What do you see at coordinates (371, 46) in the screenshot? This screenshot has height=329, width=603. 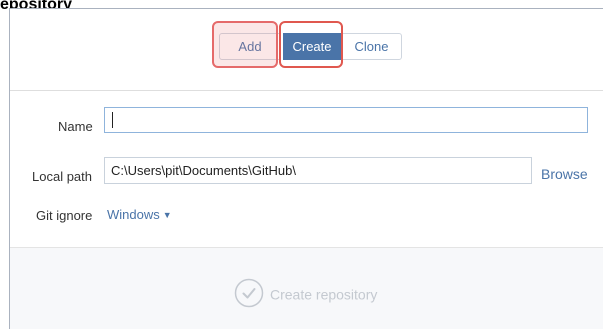 I see `tab-clone: Clone` at bounding box center [371, 46].